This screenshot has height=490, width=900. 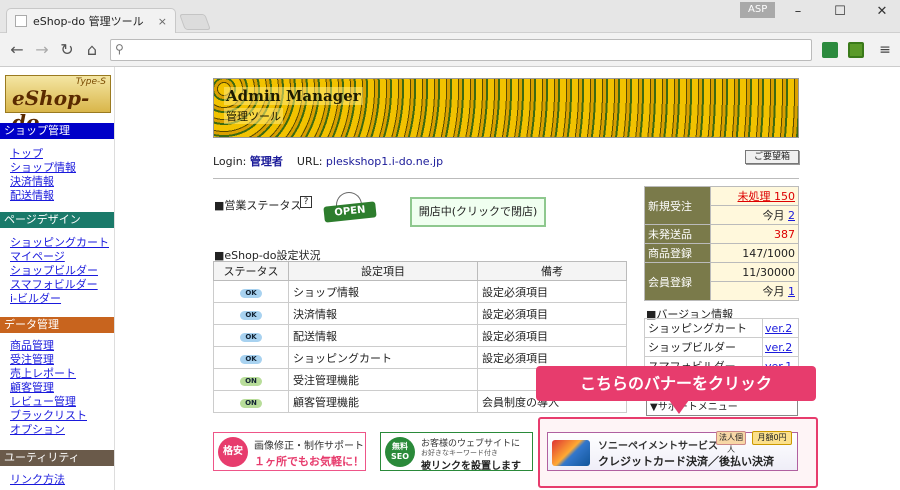 What do you see at coordinates (383, 401) in the screenshot?
I see `item-cell: 顧客管理機能` at bounding box center [383, 401].